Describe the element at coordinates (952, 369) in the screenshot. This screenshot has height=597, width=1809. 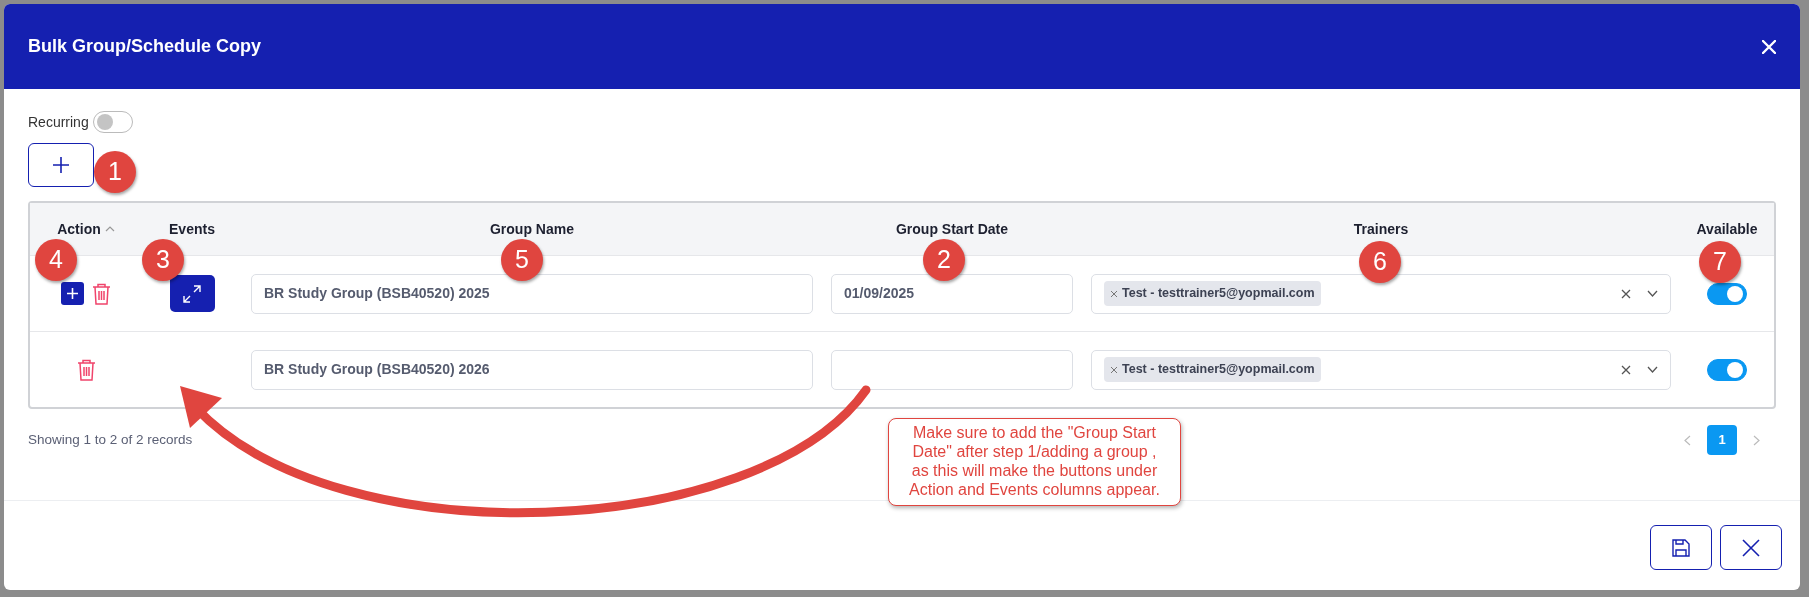
I see `start-date-field` at that location.